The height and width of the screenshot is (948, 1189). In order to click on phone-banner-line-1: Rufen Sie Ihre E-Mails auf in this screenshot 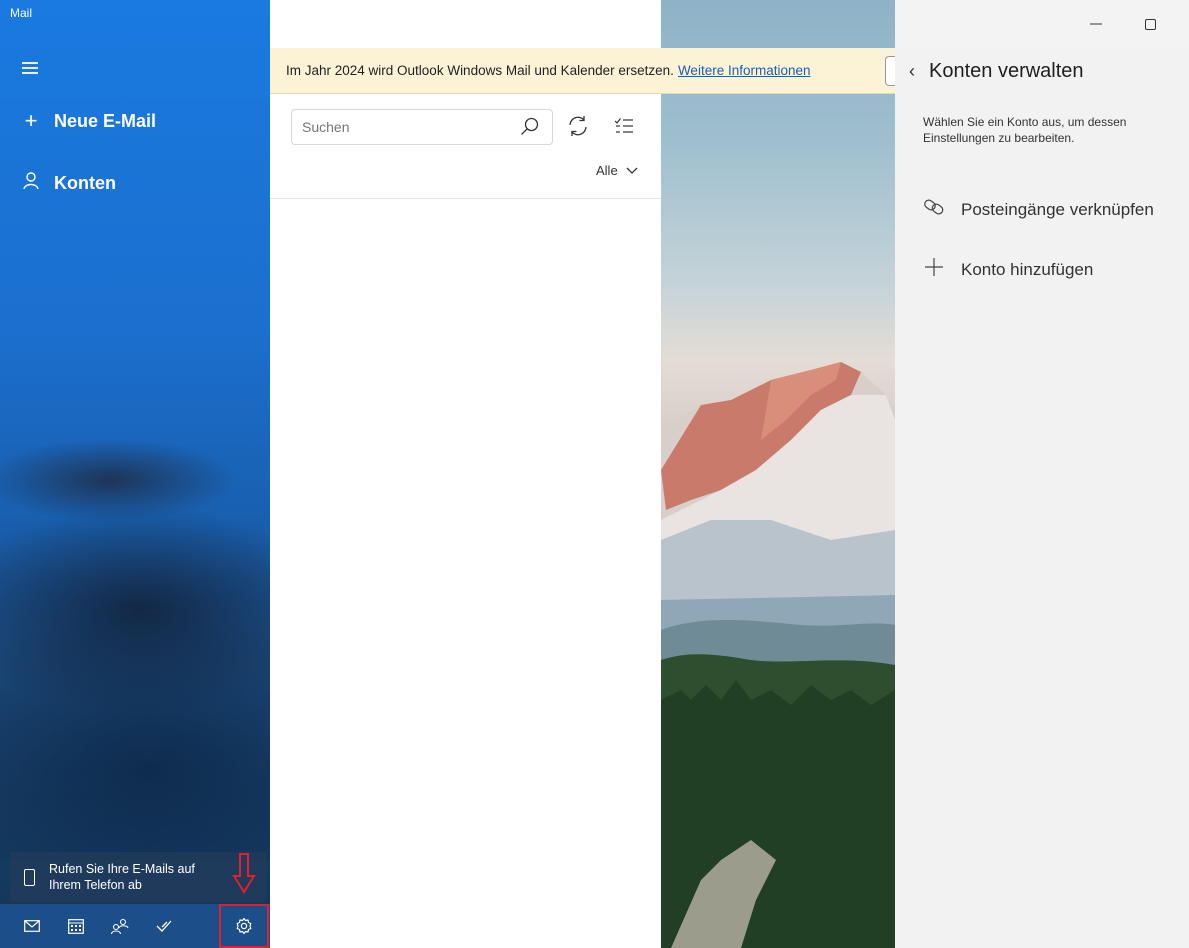, I will do `click(122, 869)`.